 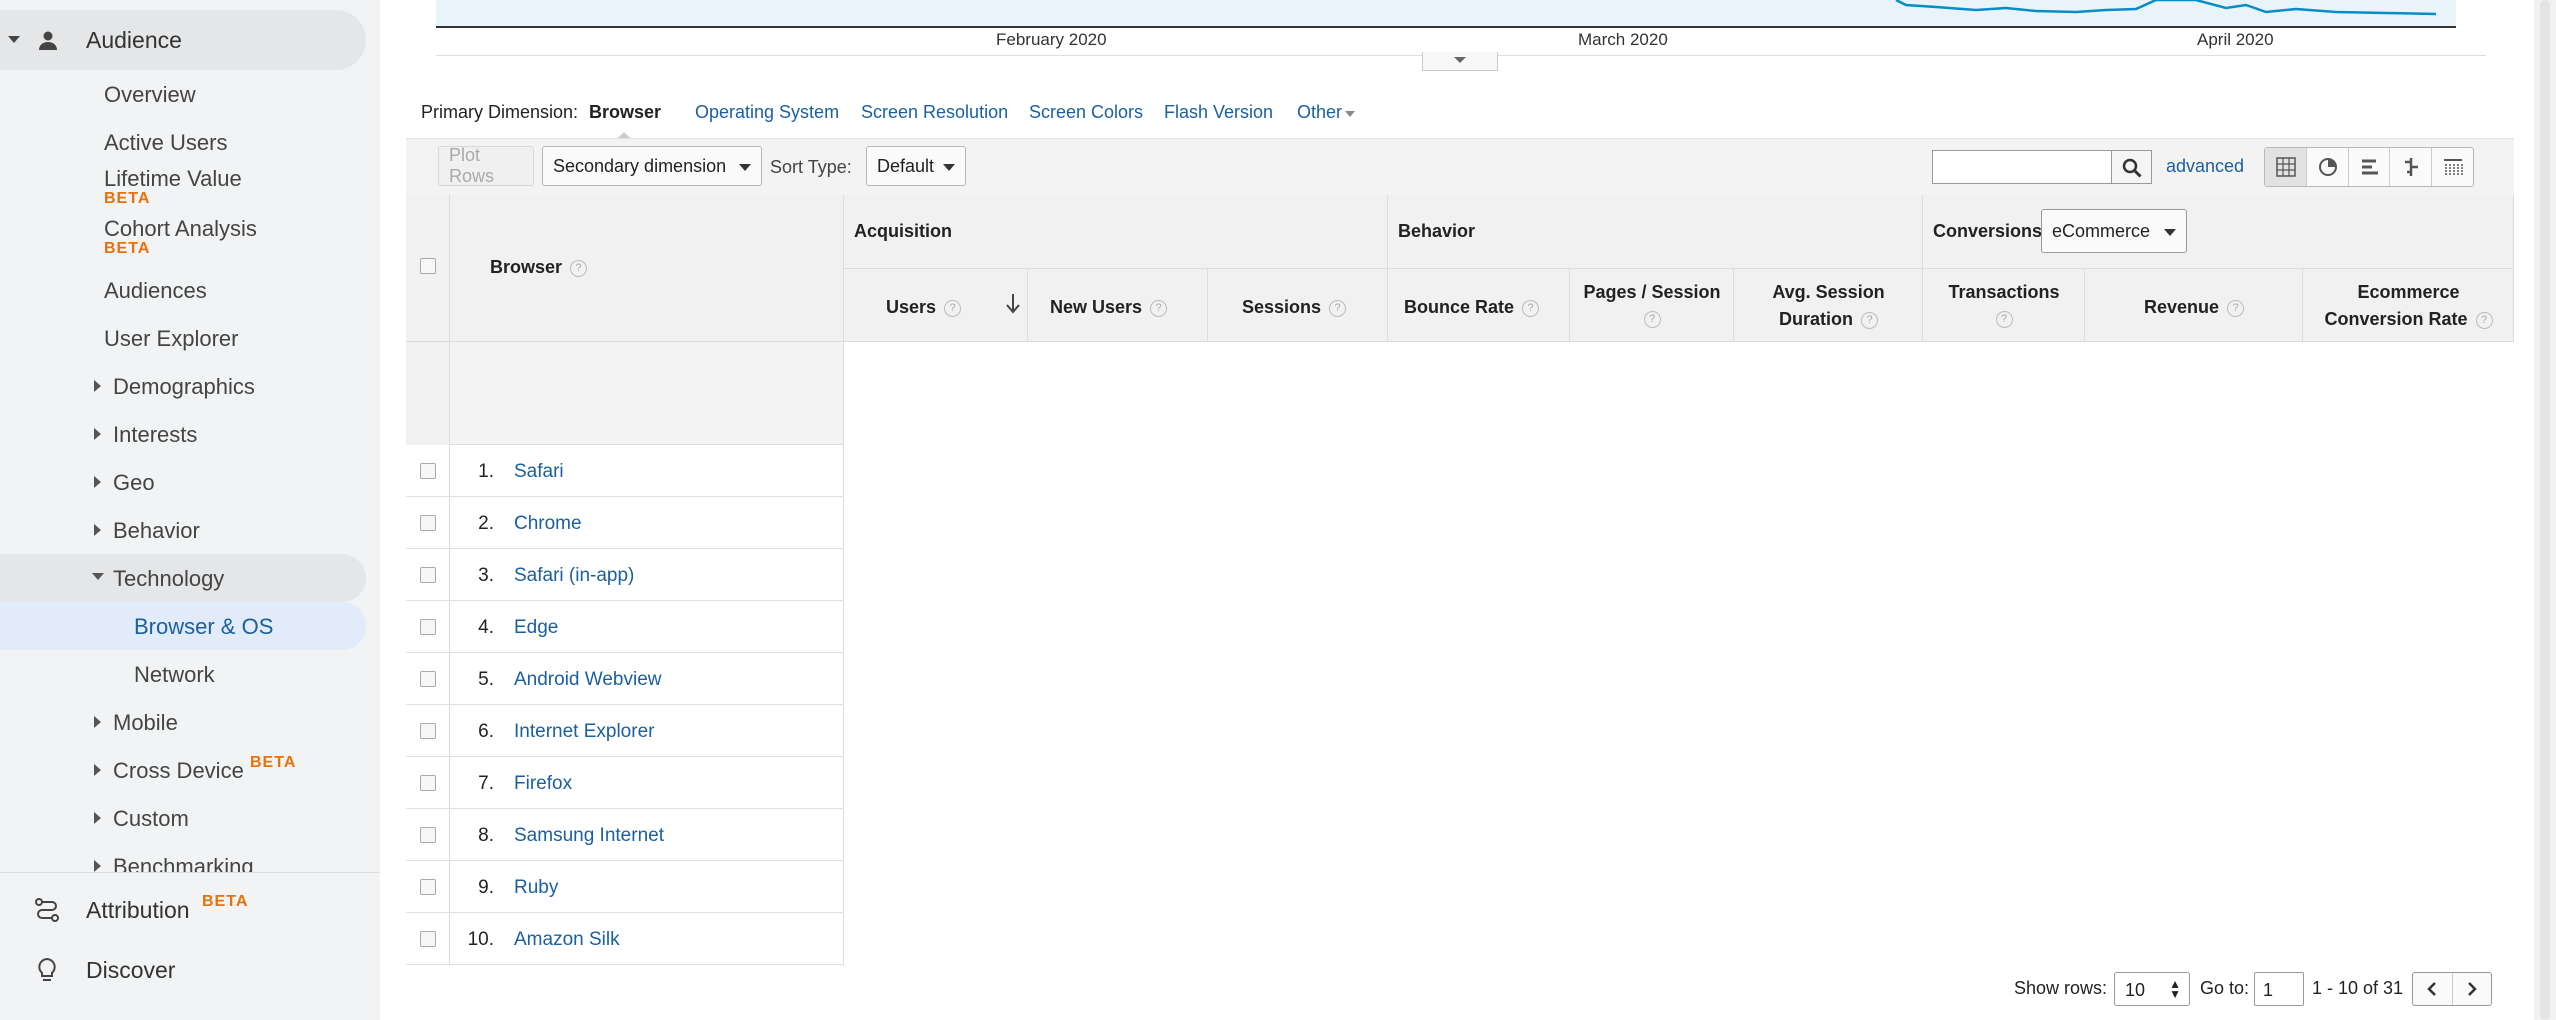 I want to click on sidebar-item-overview: Overview, so click(x=150, y=95).